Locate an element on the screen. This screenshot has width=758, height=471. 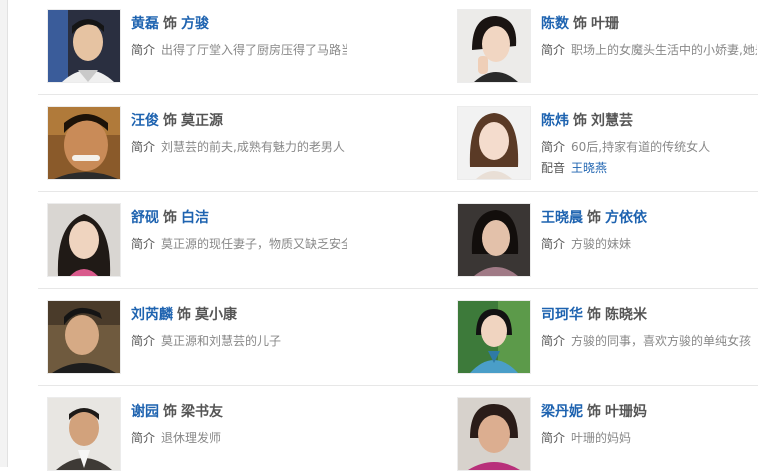
actor-name-link: 谢园 is located at coordinates (145, 412).